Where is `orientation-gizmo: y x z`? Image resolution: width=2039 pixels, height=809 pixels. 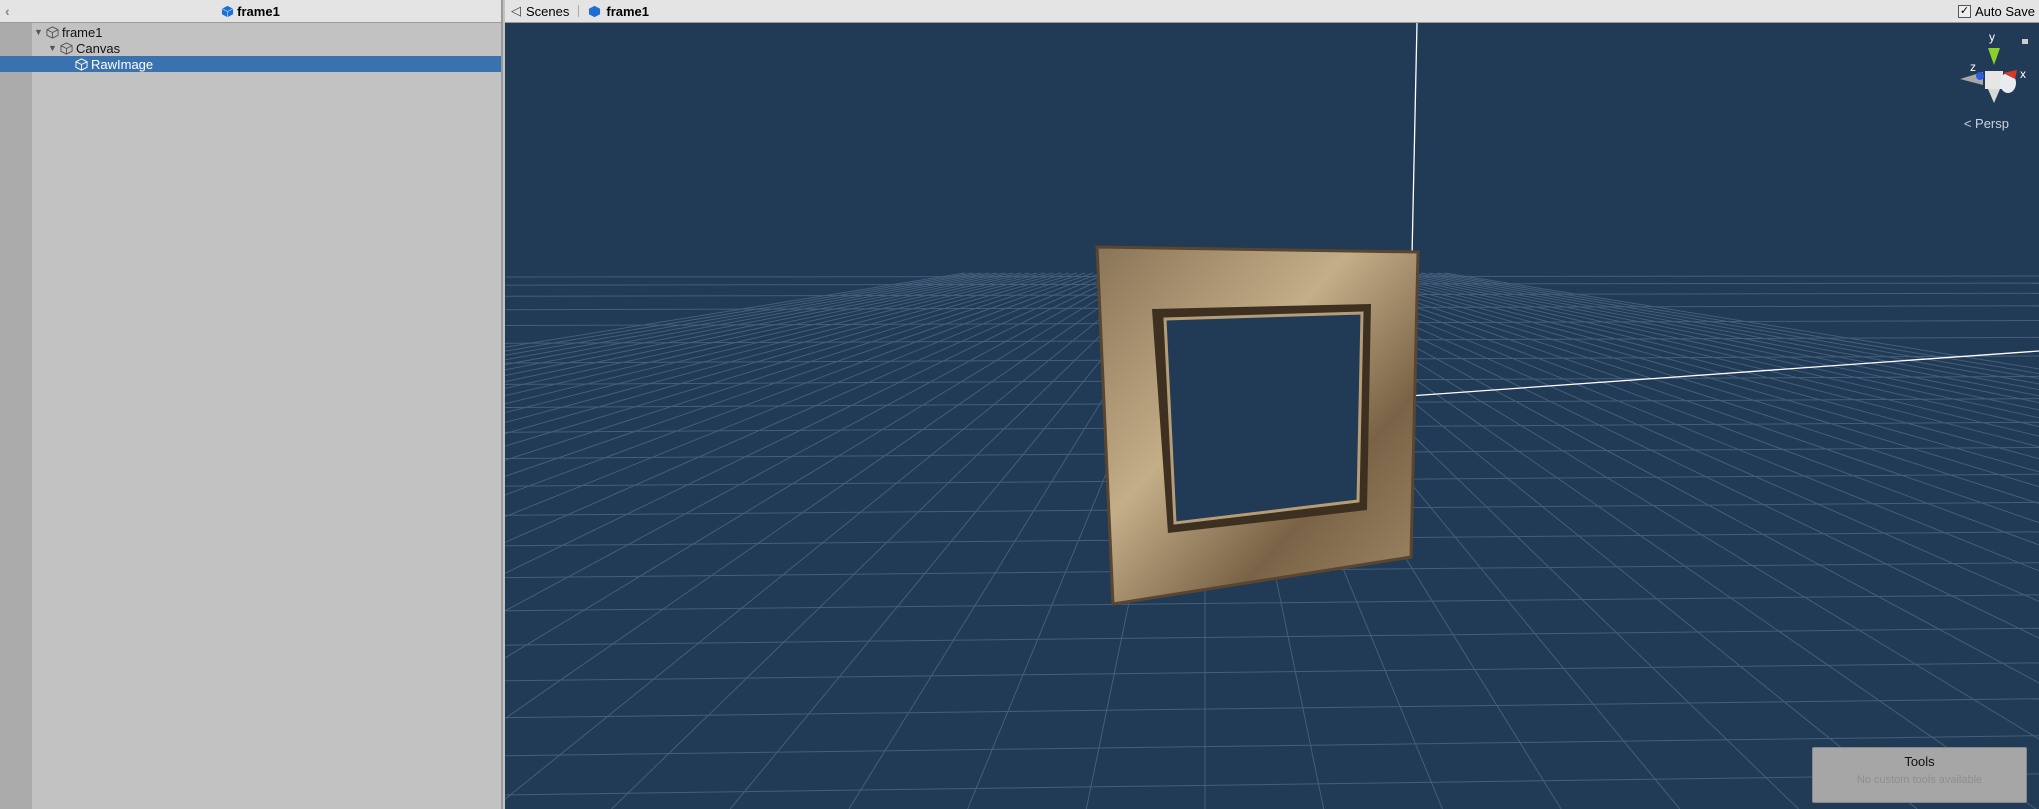 orientation-gizmo: y x z is located at coordinates (1994, 66).